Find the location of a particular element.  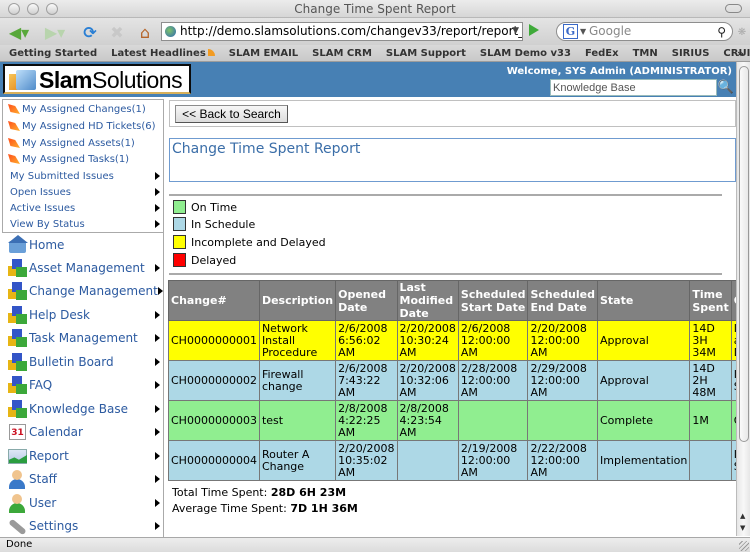

menu-item-change-management: Change Management is located at coordinates (85, 291).